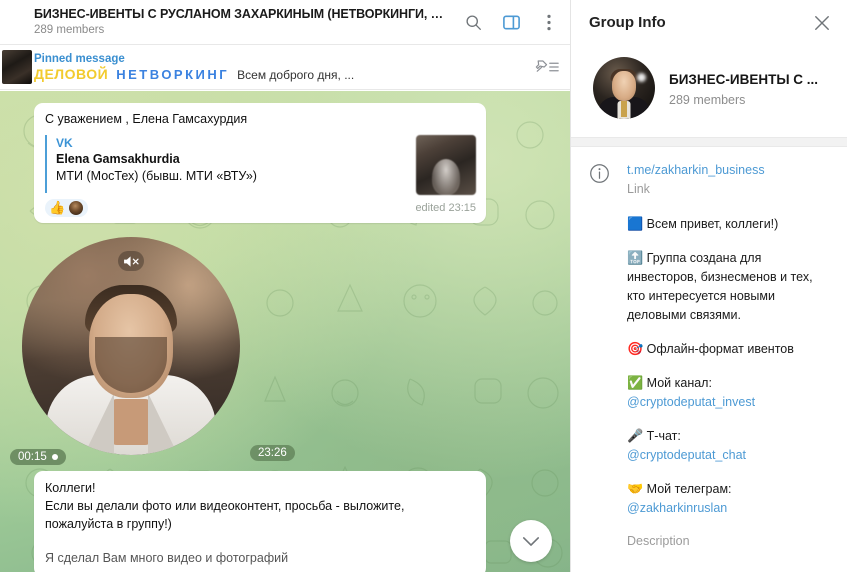  I want to click on header-actions, so click(505, 22).